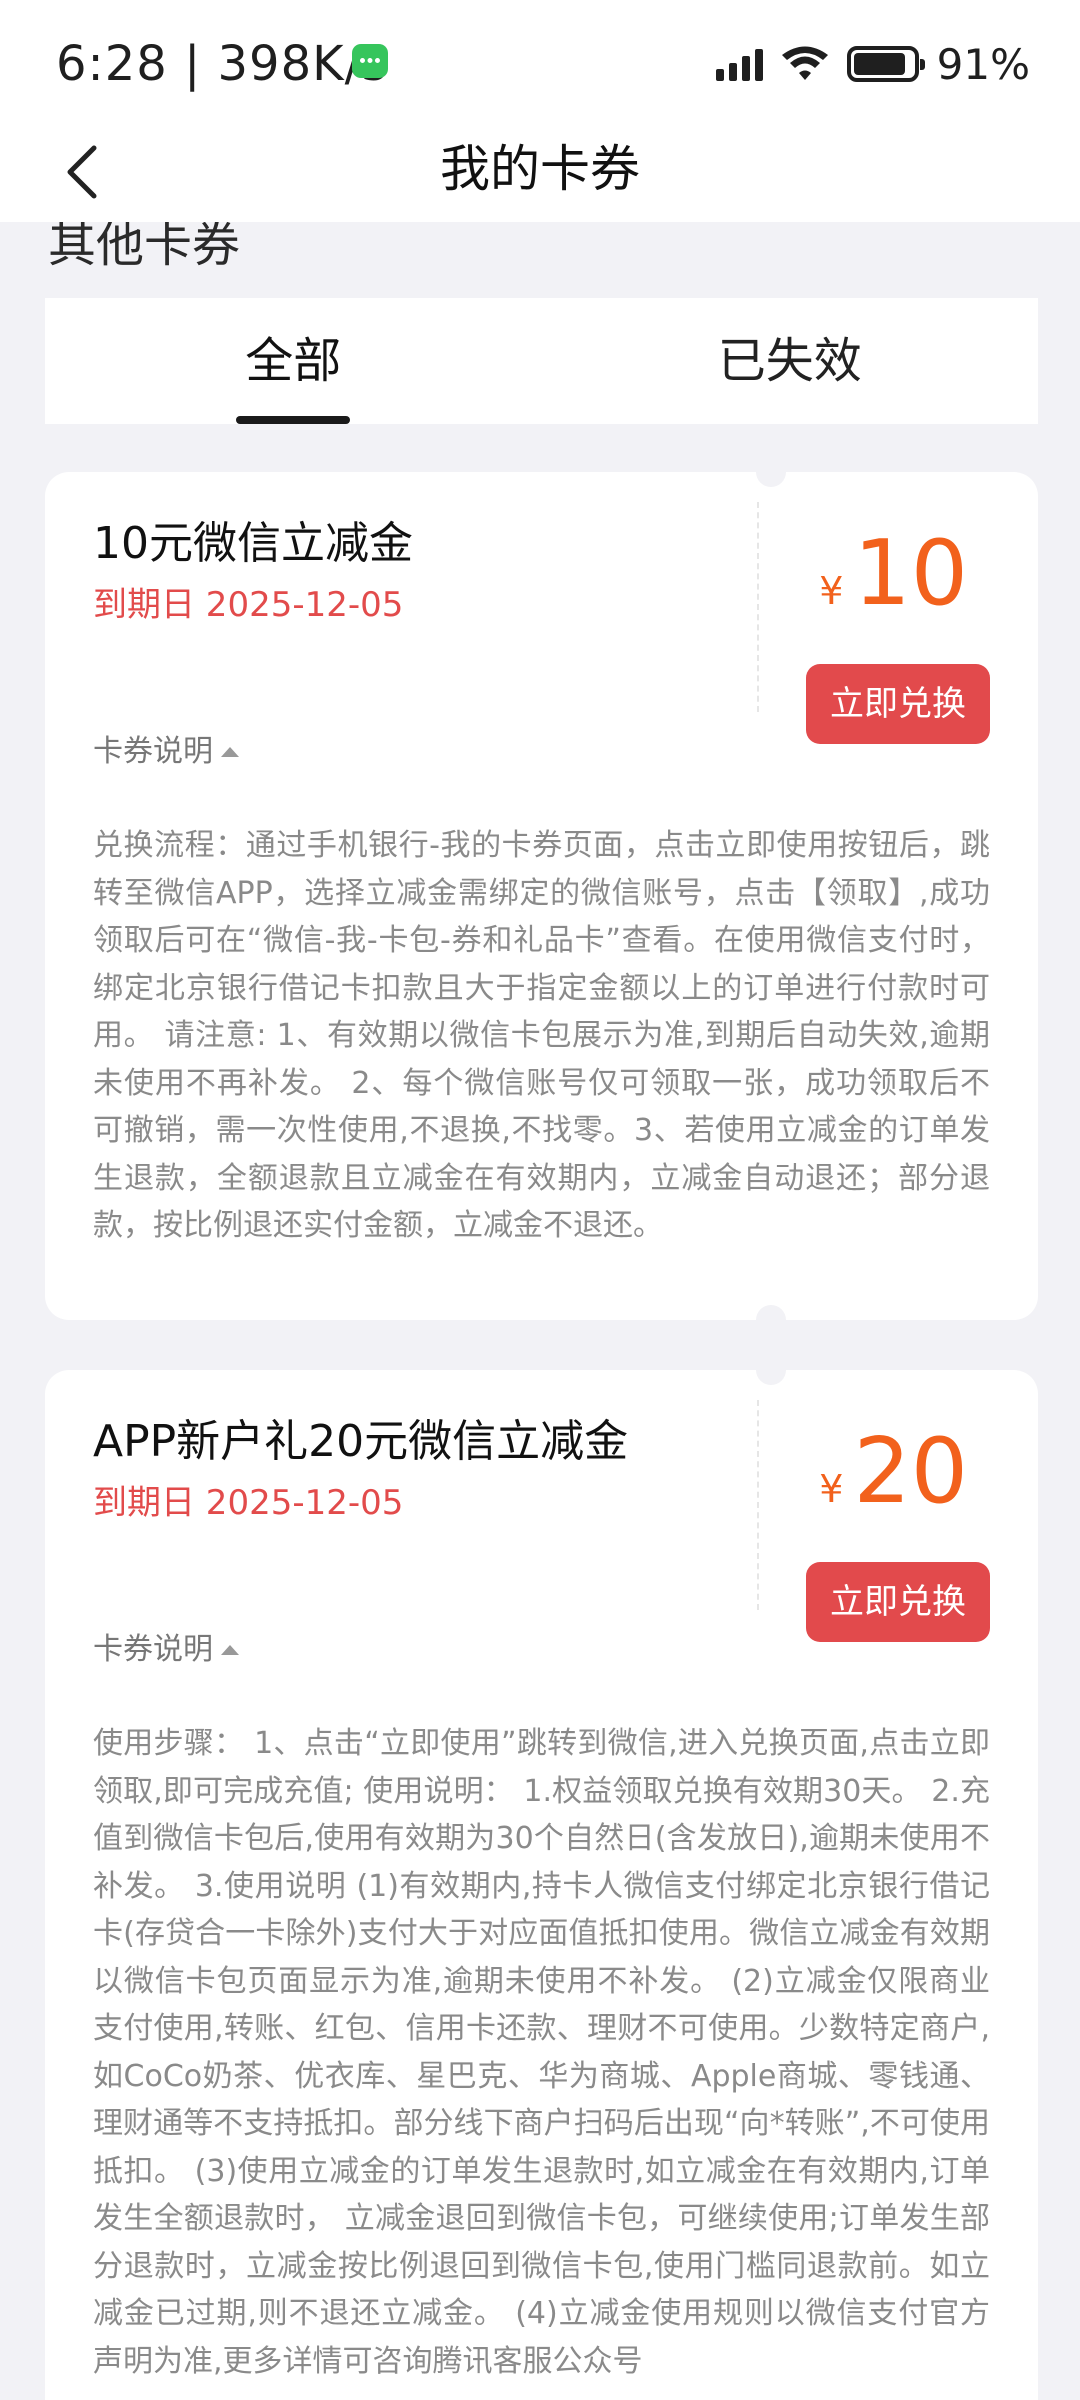  What do you see at coordinates (885, 64) in the screenshot?
I see `battery-icon` at bounding box center [885, 64].